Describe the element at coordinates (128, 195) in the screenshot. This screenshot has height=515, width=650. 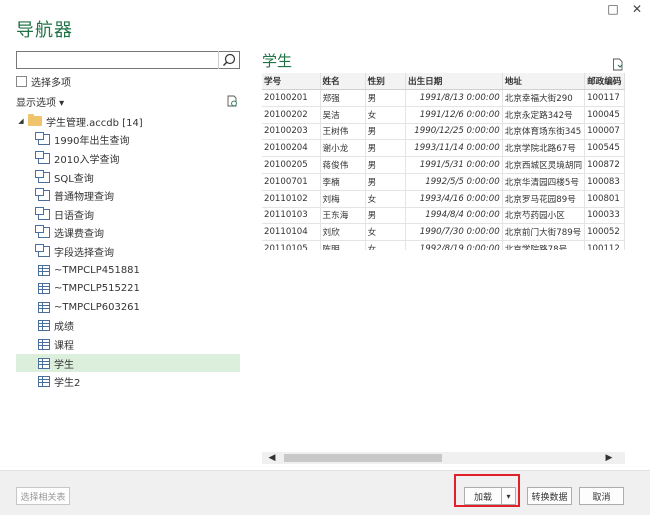
I see `tree-item: 普通物理查询` at that location.